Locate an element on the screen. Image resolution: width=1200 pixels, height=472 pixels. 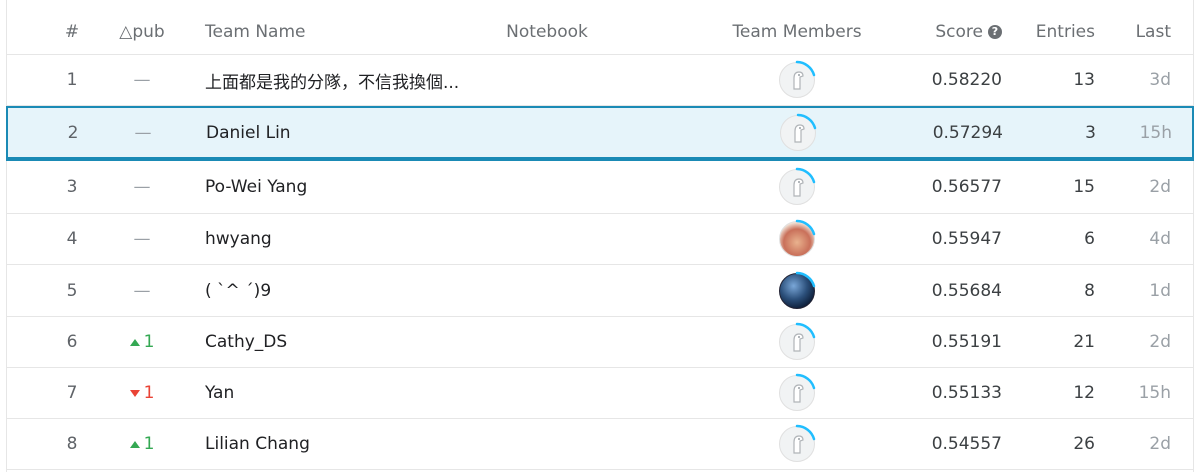
score-cell: 0.57294 is located at coordinates (967, 132).